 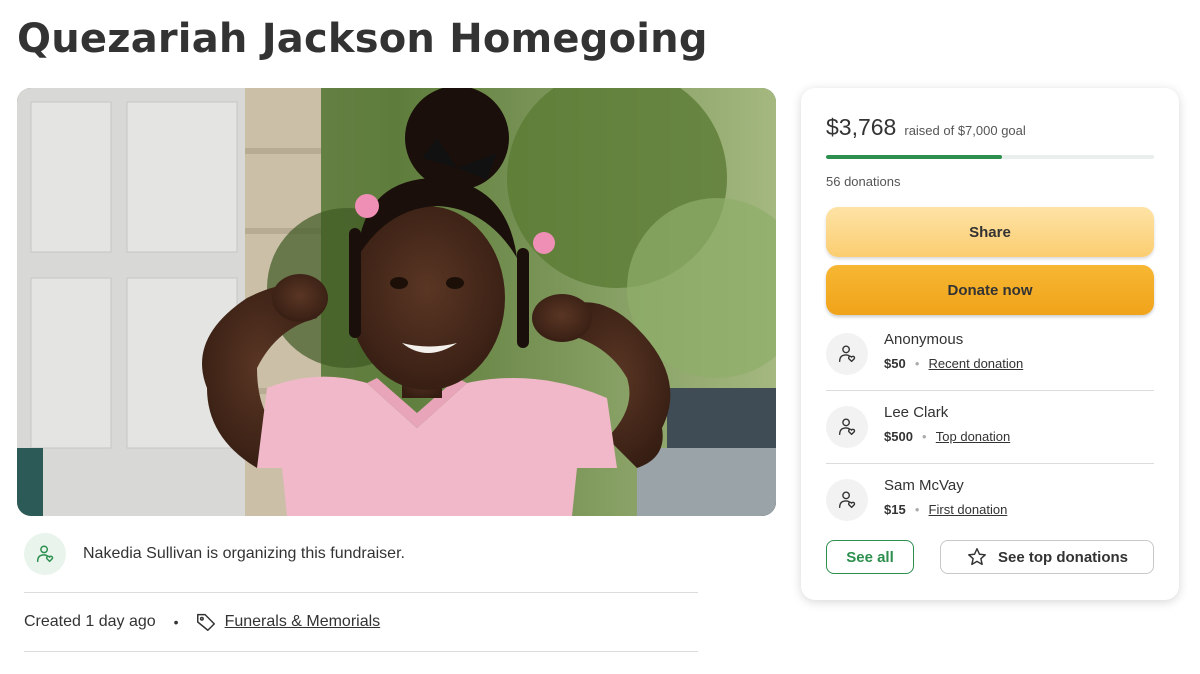 I want to click on created-date: Created 1 day ago, so click(x=90, y=621).